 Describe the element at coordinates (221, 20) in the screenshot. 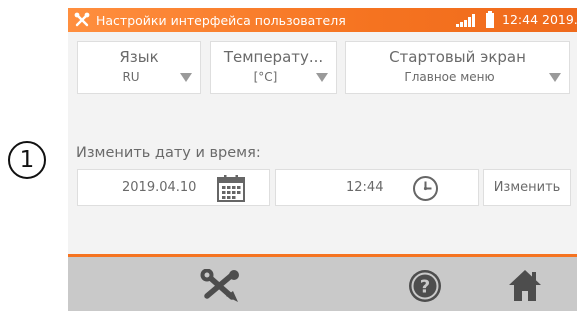

I see `status-title: Настройки интерфейса пользователя` at that location.